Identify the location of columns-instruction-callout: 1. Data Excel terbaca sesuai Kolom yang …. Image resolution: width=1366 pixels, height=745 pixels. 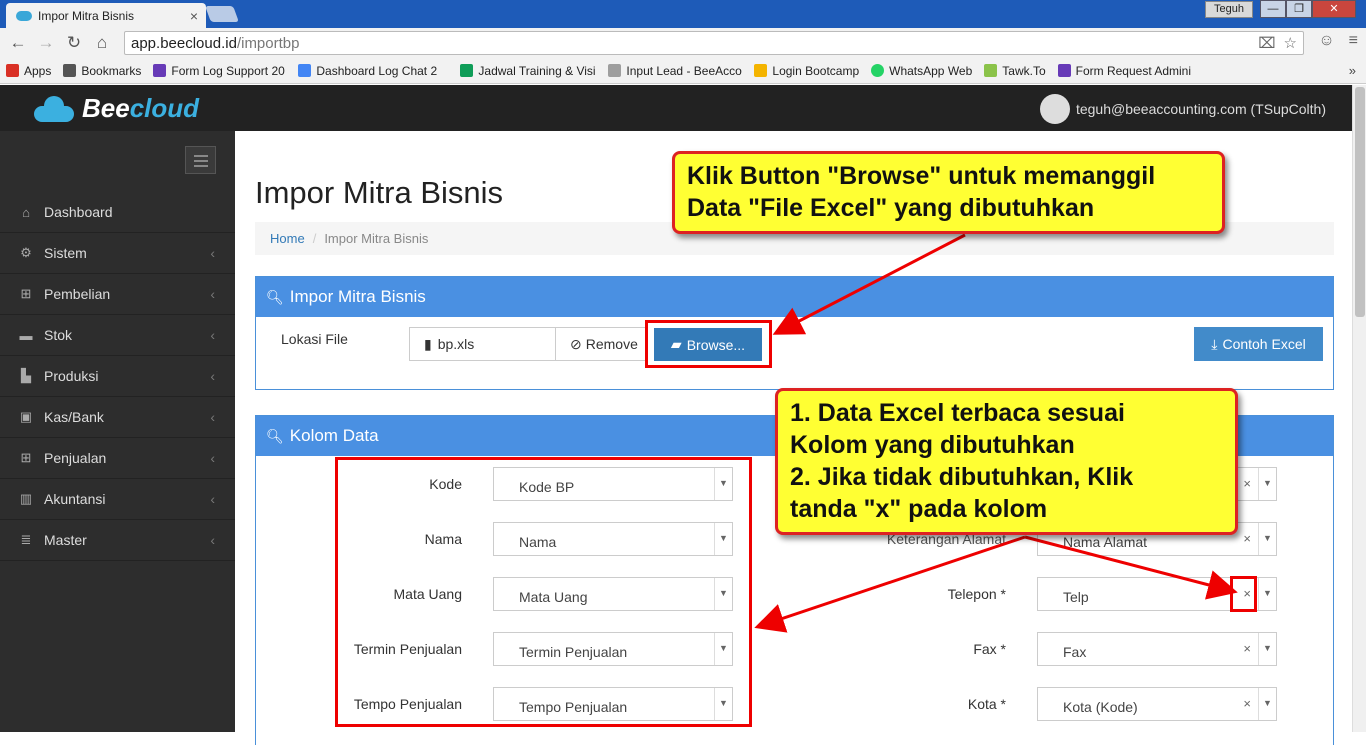
(1006, 461).